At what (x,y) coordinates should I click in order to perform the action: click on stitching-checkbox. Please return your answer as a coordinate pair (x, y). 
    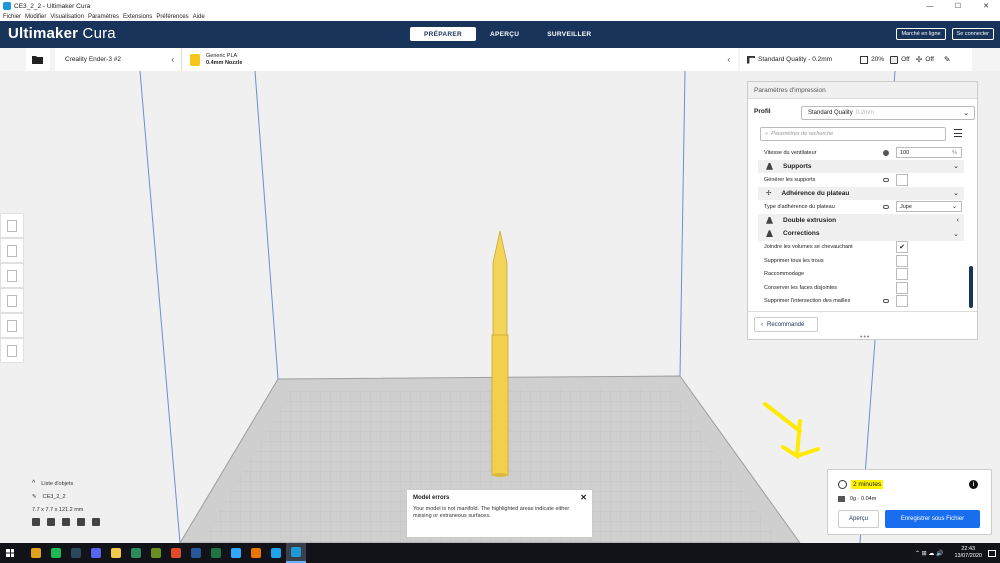
    Looking at the image, I should click on (902, 274).